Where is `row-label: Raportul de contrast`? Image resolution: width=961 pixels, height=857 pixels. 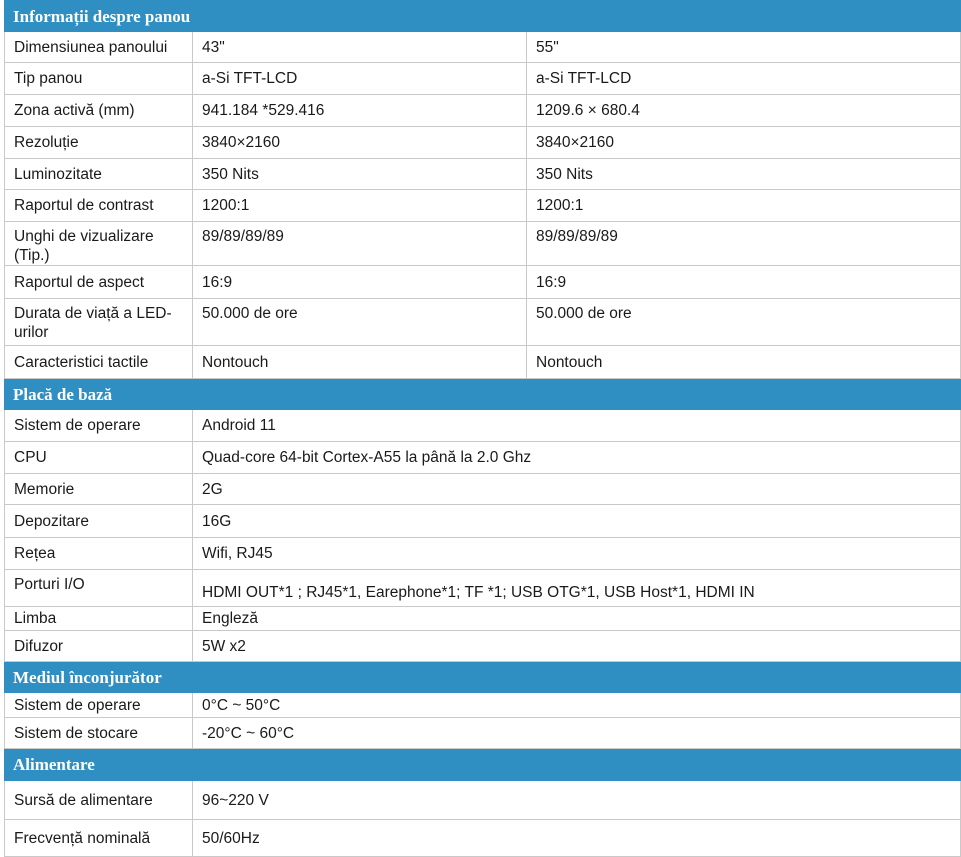 row-label: Raportul de contrast is located at coordinates (98, 205).